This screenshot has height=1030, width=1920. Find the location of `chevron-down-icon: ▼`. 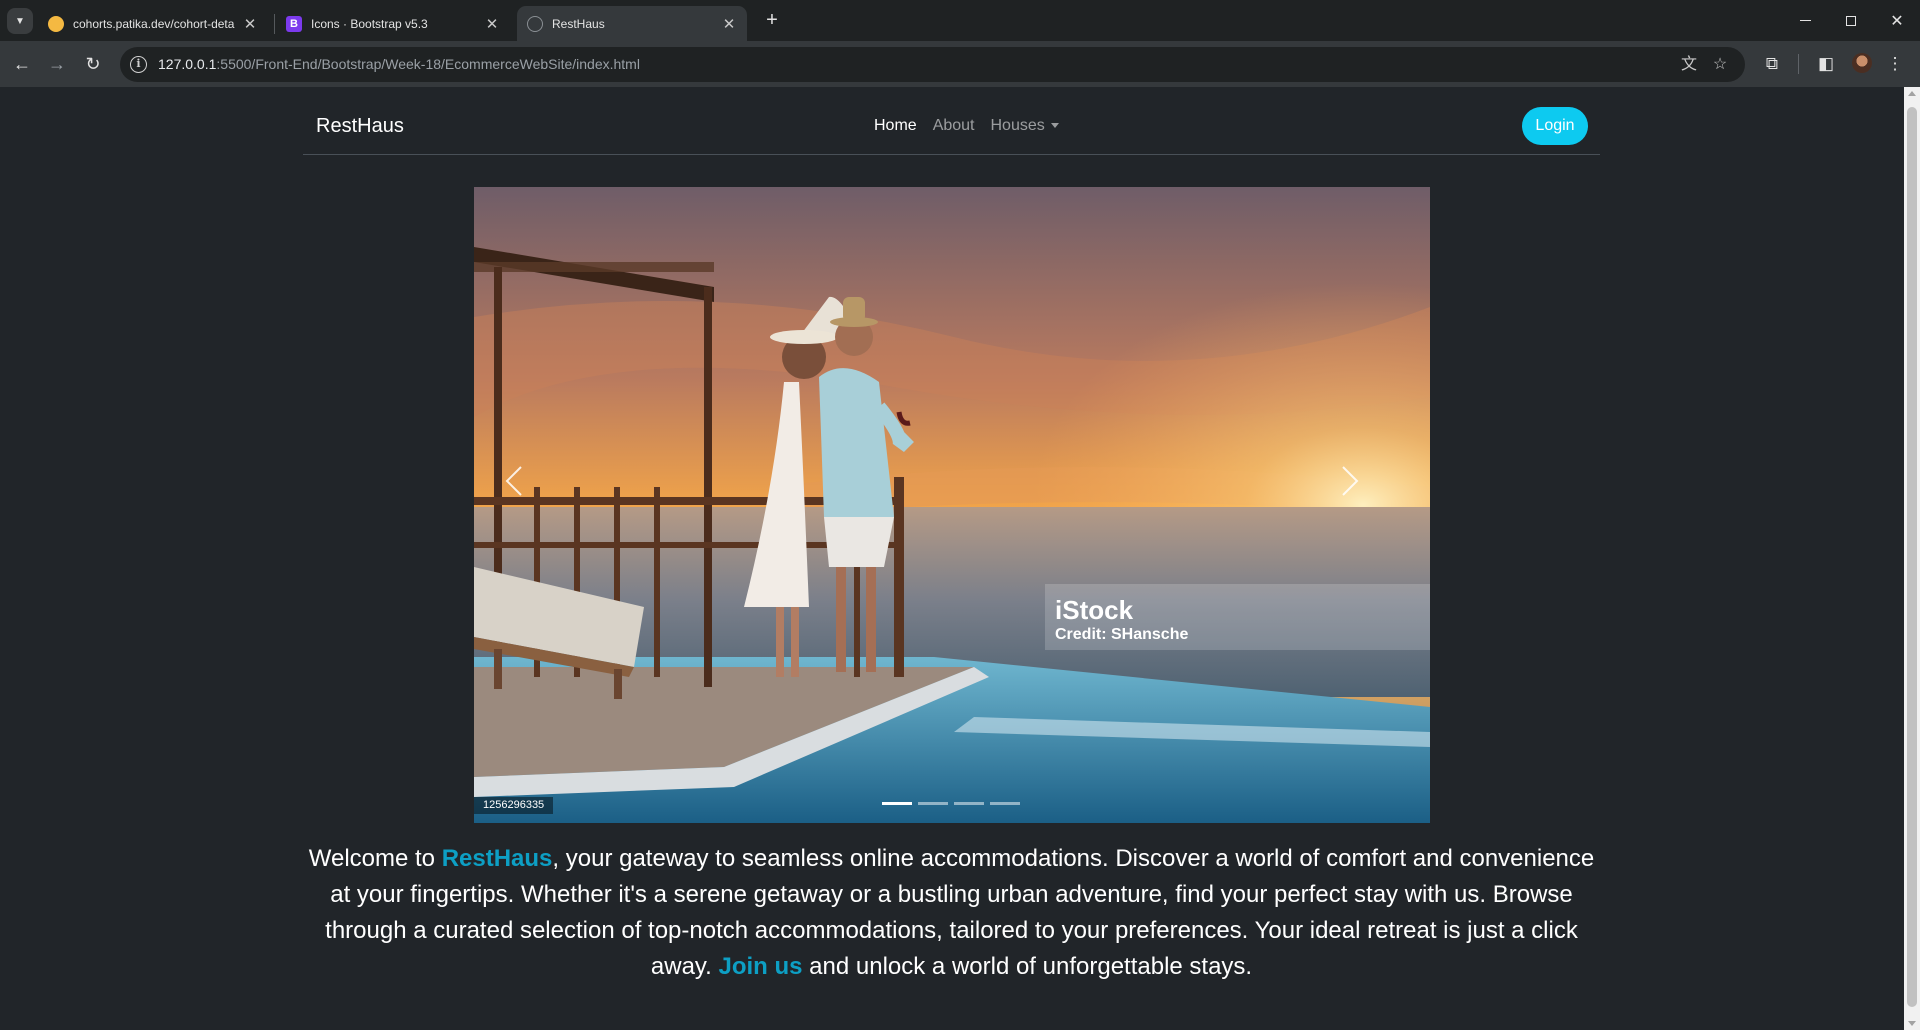

chevron-down-icon: ▼ is located at coordinates (20, 21).